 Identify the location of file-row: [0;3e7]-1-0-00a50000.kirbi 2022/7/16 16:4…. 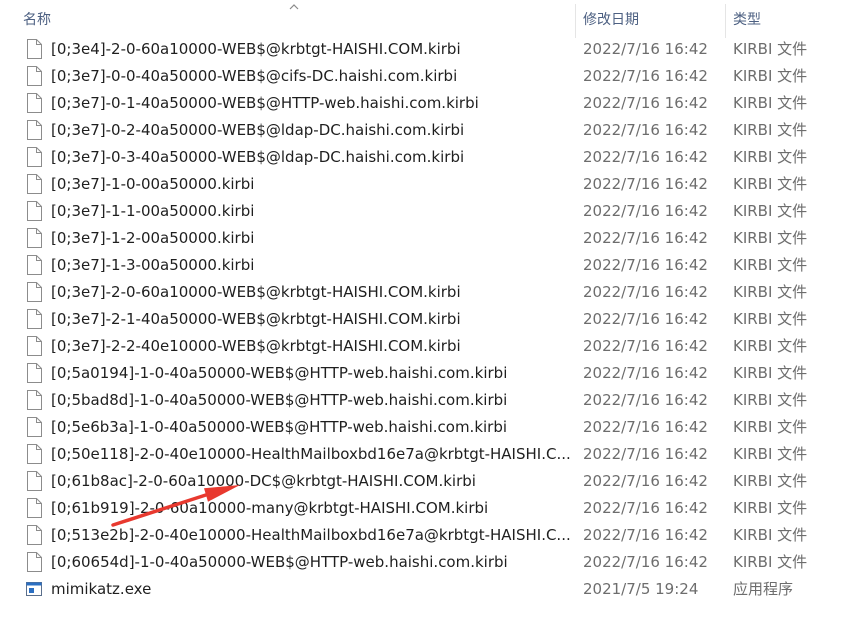
(432, 184).